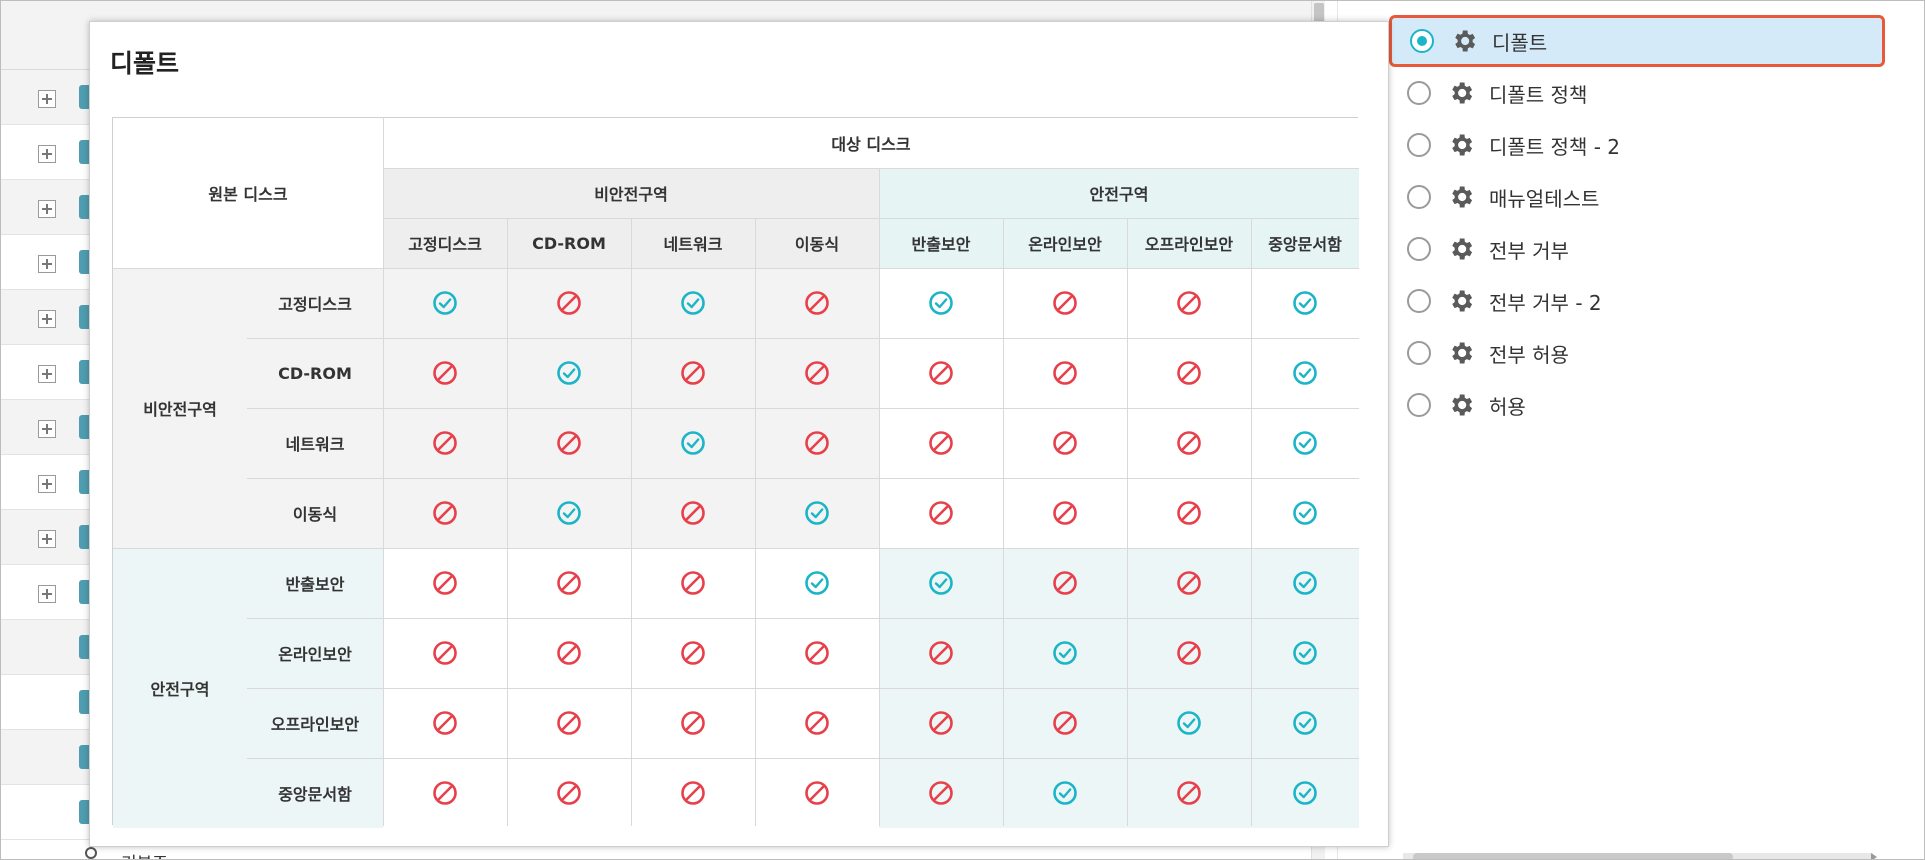  What do you see at coordinates (1637, 301) in the screenshot?
I see `policy-item: 전부 거부 - 2` at bounding box center [1637, 301].